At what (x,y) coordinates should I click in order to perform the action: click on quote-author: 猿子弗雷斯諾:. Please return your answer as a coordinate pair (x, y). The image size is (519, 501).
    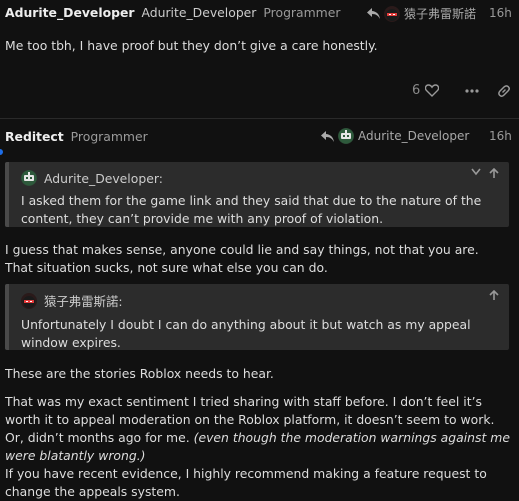
    Looking at the image, I should click on (83, 301).